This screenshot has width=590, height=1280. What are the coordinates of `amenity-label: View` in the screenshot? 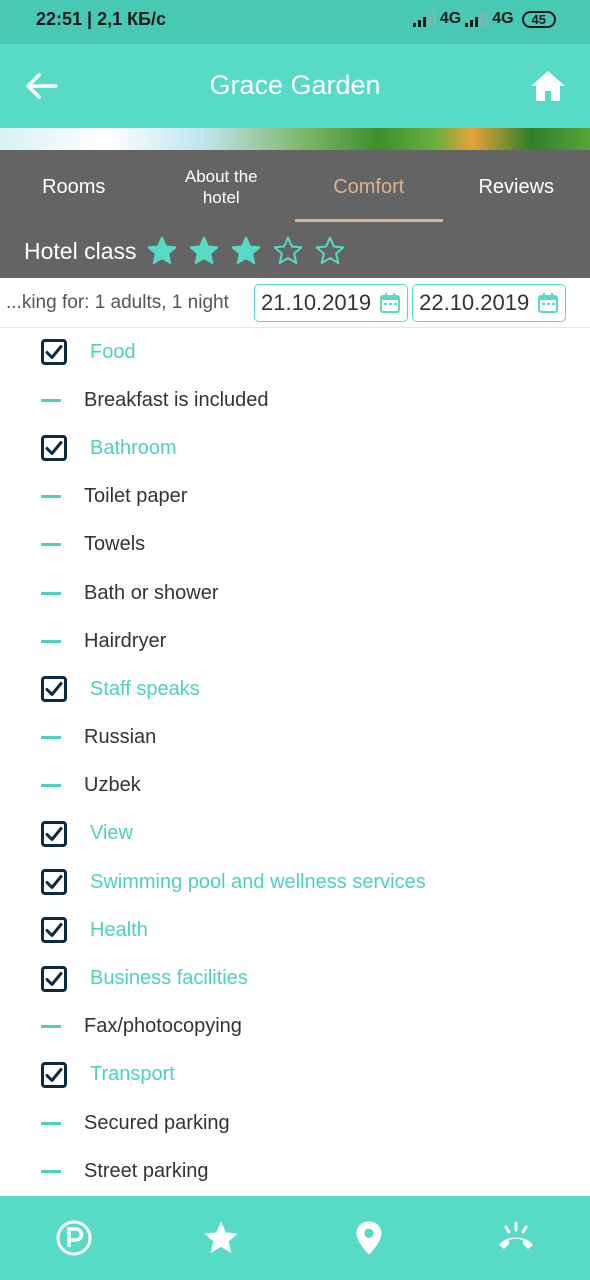 It's located at (111, 833).